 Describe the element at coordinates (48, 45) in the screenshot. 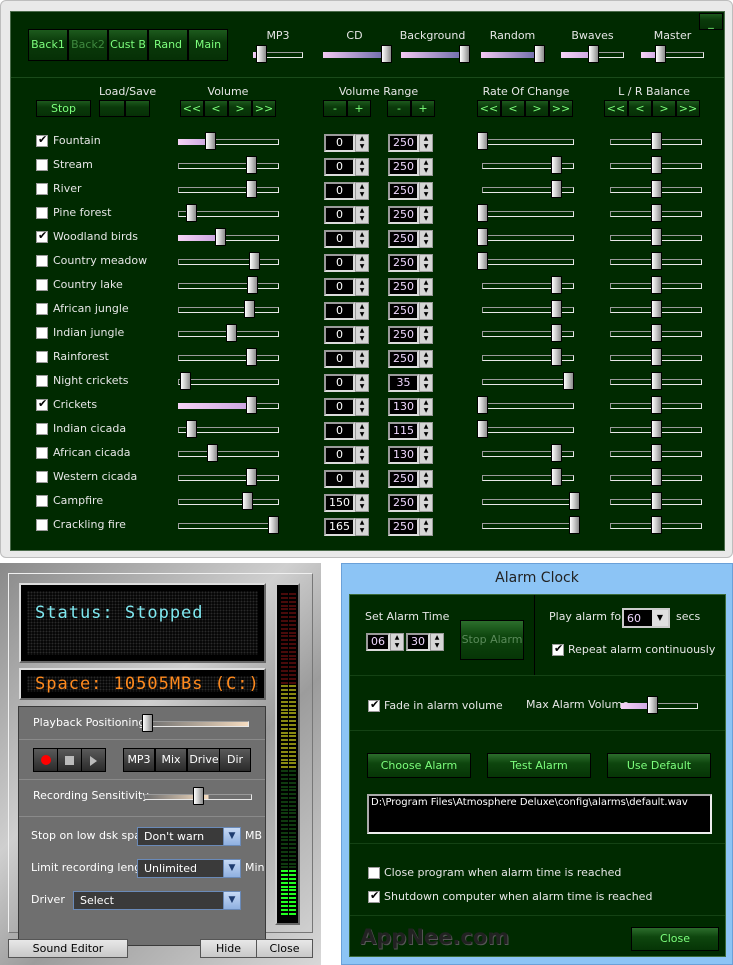

I see `preset-button-back1: Back1` at that location.